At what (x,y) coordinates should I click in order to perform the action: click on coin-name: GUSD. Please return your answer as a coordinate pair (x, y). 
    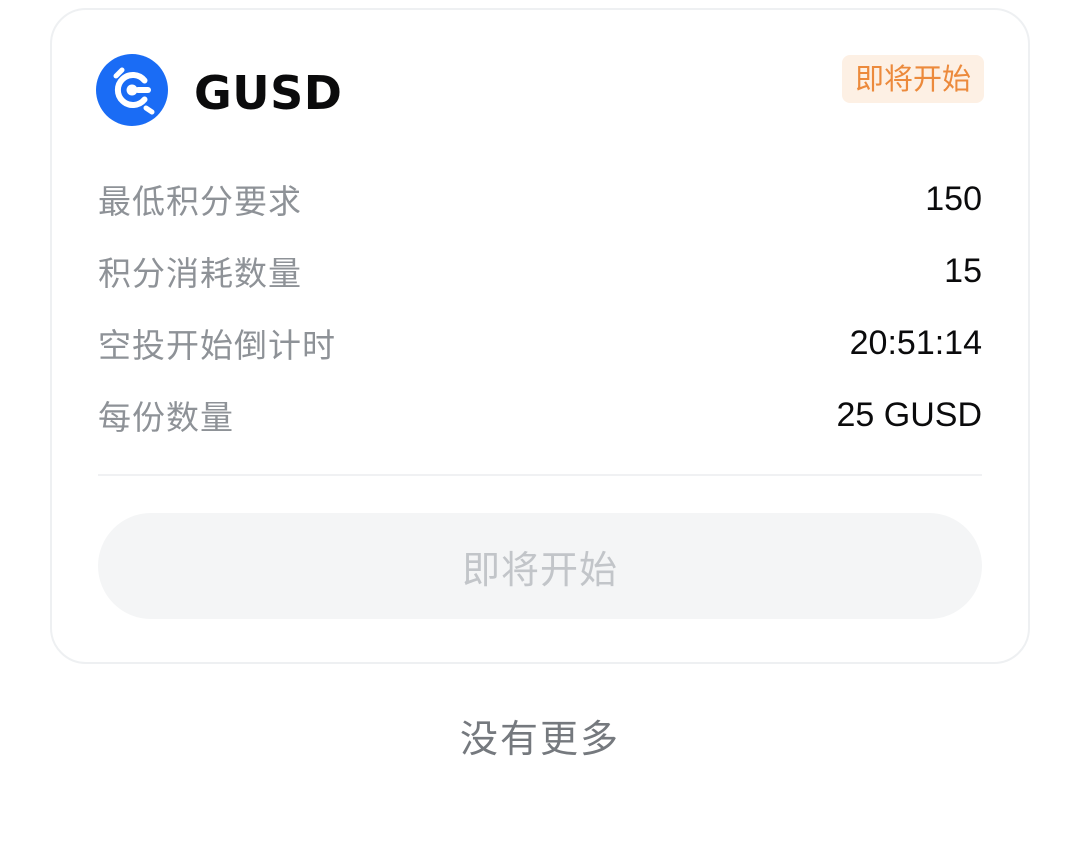
    Looking at the image, I should click on (268, 93).